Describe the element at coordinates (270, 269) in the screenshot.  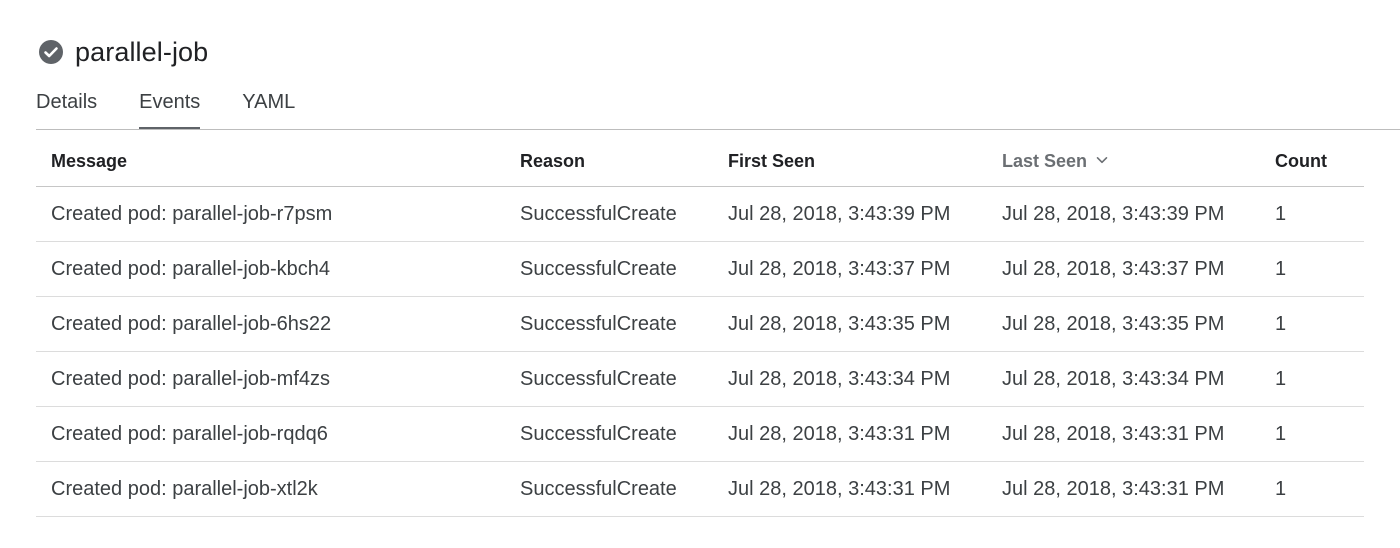
I see `cell-message: Created pod: parallel-job-kbch4` at that location.